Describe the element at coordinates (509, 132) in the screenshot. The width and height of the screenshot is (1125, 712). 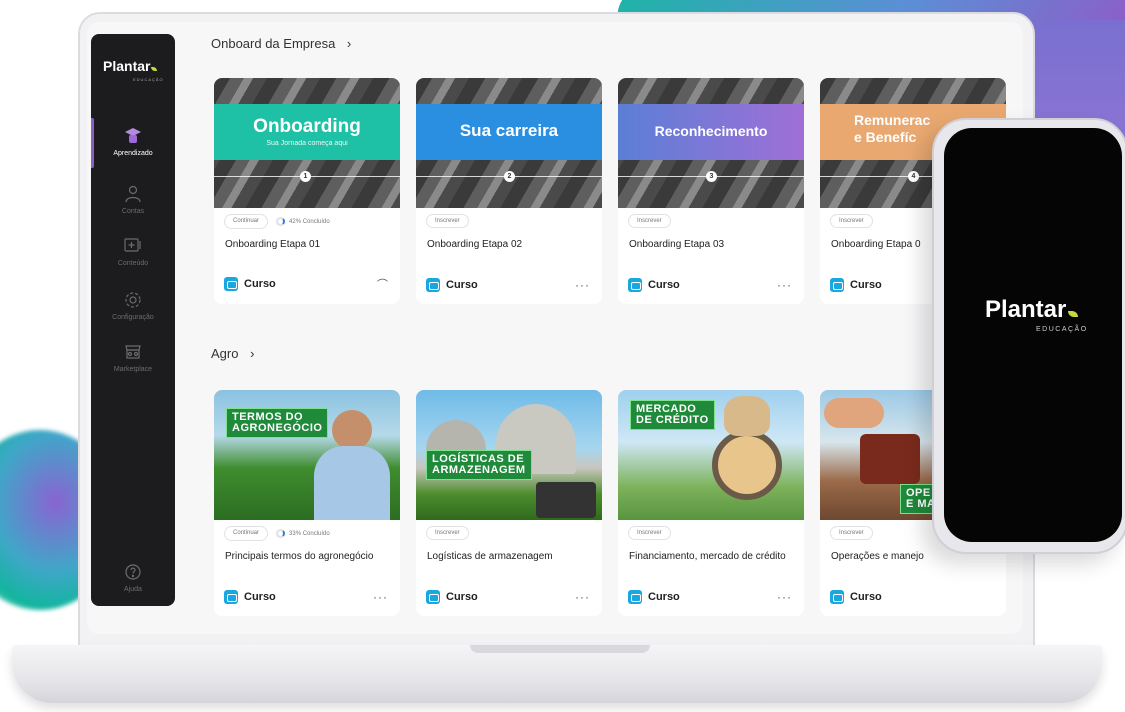
I see `thumbnail-banner: Sua carreira` at that location.